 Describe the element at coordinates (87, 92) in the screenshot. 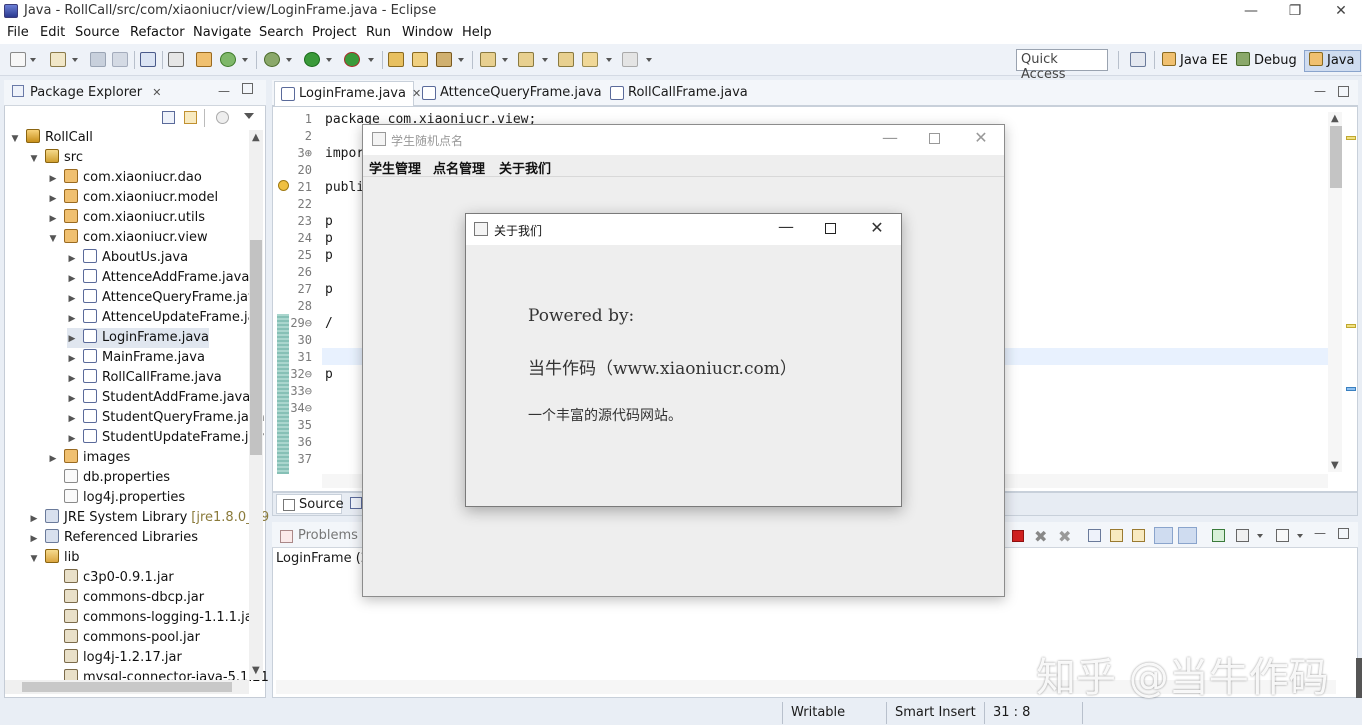

I see `package-explorer-tab: Package Explorer ✕` at that location.